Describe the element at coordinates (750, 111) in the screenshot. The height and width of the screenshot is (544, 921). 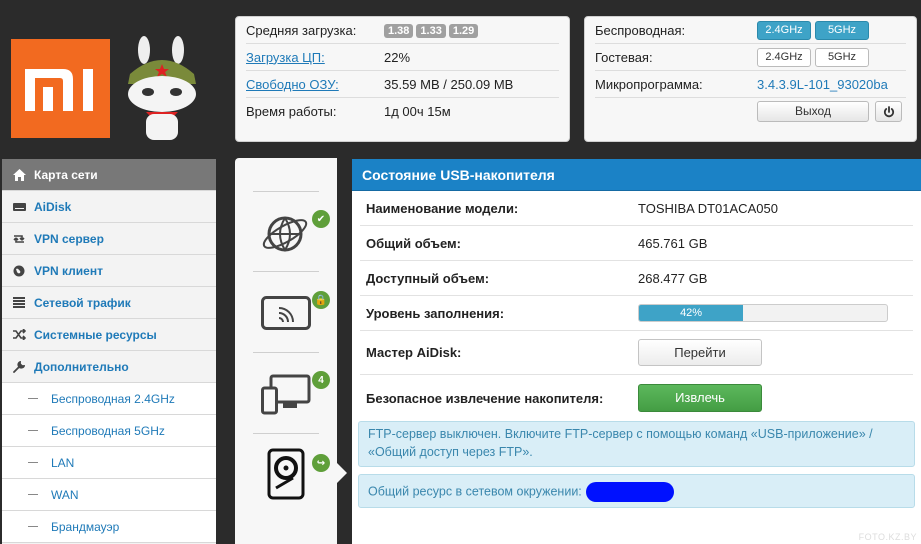
I see `logout-row: Выход` at that location.